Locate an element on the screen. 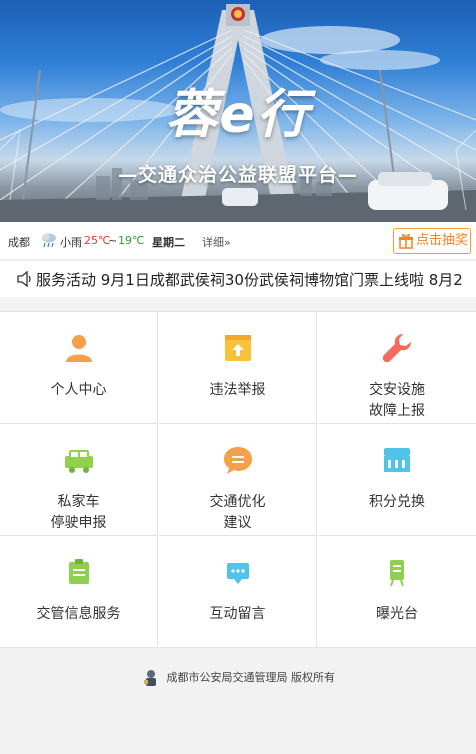 The width and height of the screenshot is (476, 754). person-icon is located at coordinates (78, 348).